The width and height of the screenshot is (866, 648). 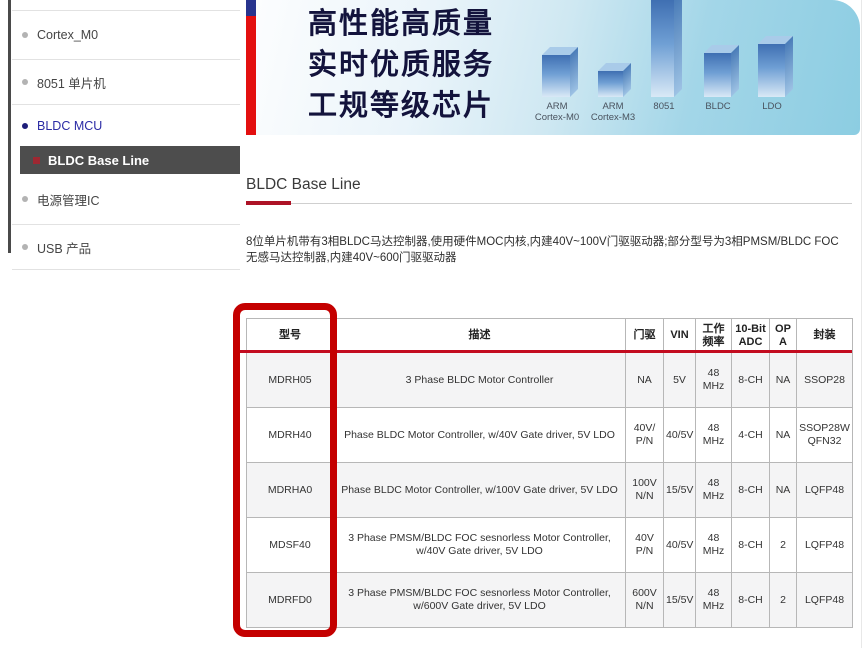 What do you see at coordinates (664, 106) in the screenshot?
I see `chip-label-8051: 8051` at bounding box center [664, 106].